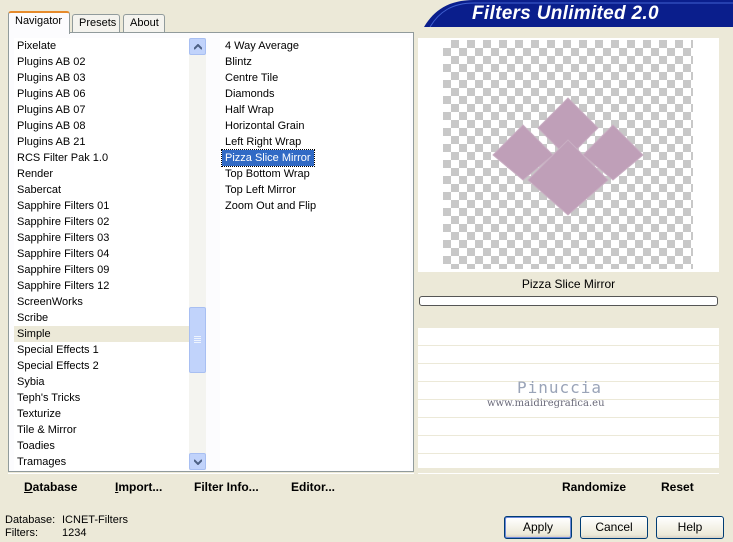 This screenshot has height=542, width=733. What do you see at coordinates (102, 62) in the screenshot?
I see `category-item: Plugins AB 02` at bounding box center [102, 62].